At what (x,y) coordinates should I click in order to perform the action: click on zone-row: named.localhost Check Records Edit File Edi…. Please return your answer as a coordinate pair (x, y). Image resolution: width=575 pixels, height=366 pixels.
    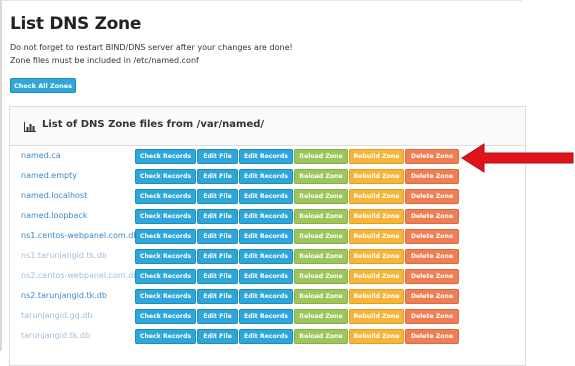
    Looking at the image, I should click on (232, 198).